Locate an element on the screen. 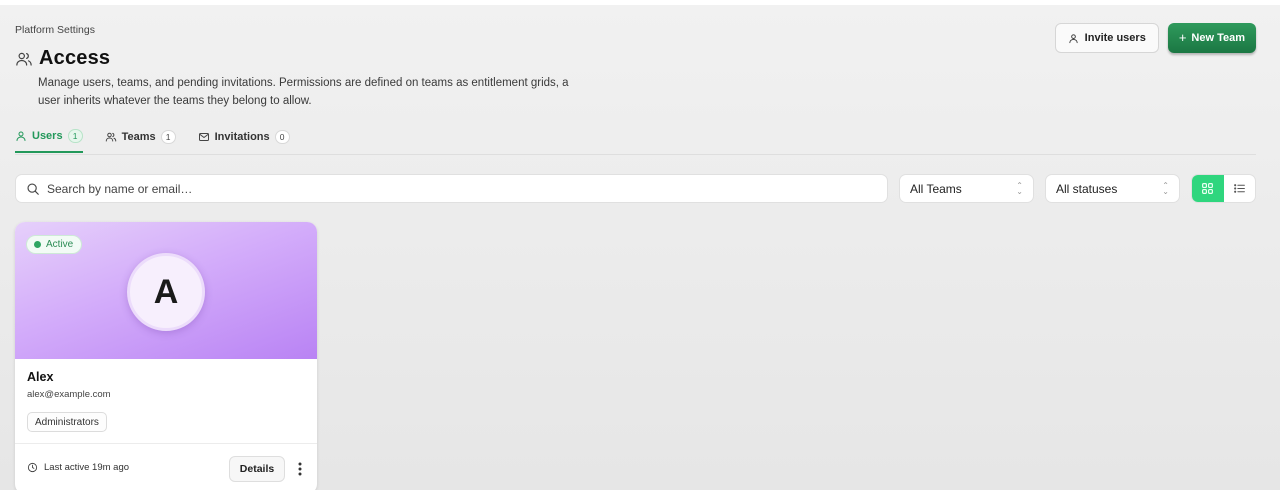 The image size is (1280, 490). list-icon is located at coordinates (1239, 188).